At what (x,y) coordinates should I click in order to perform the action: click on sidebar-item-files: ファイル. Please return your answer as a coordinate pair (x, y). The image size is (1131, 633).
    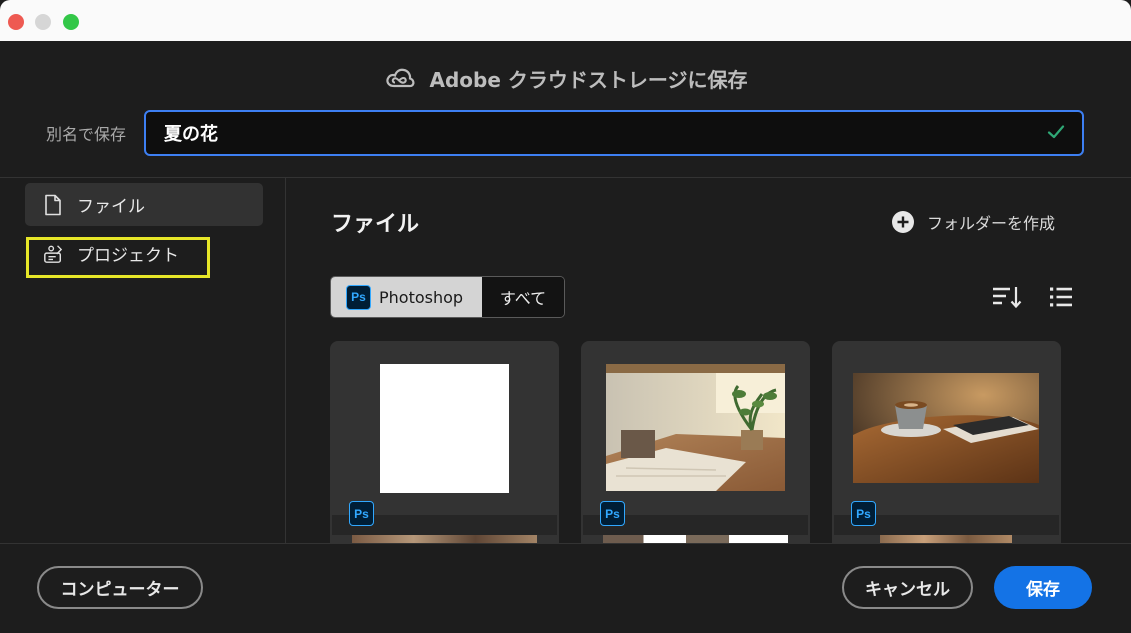
    Looking at the image, I should click on (144, 204).